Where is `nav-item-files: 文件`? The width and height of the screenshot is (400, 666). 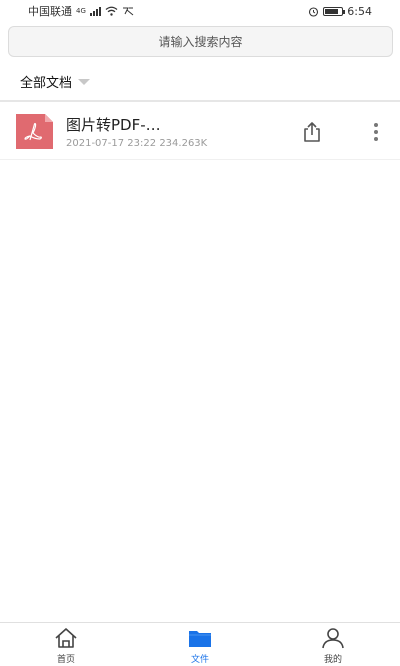
nav-item-files: 文件 is located at coordinates (200, 646).